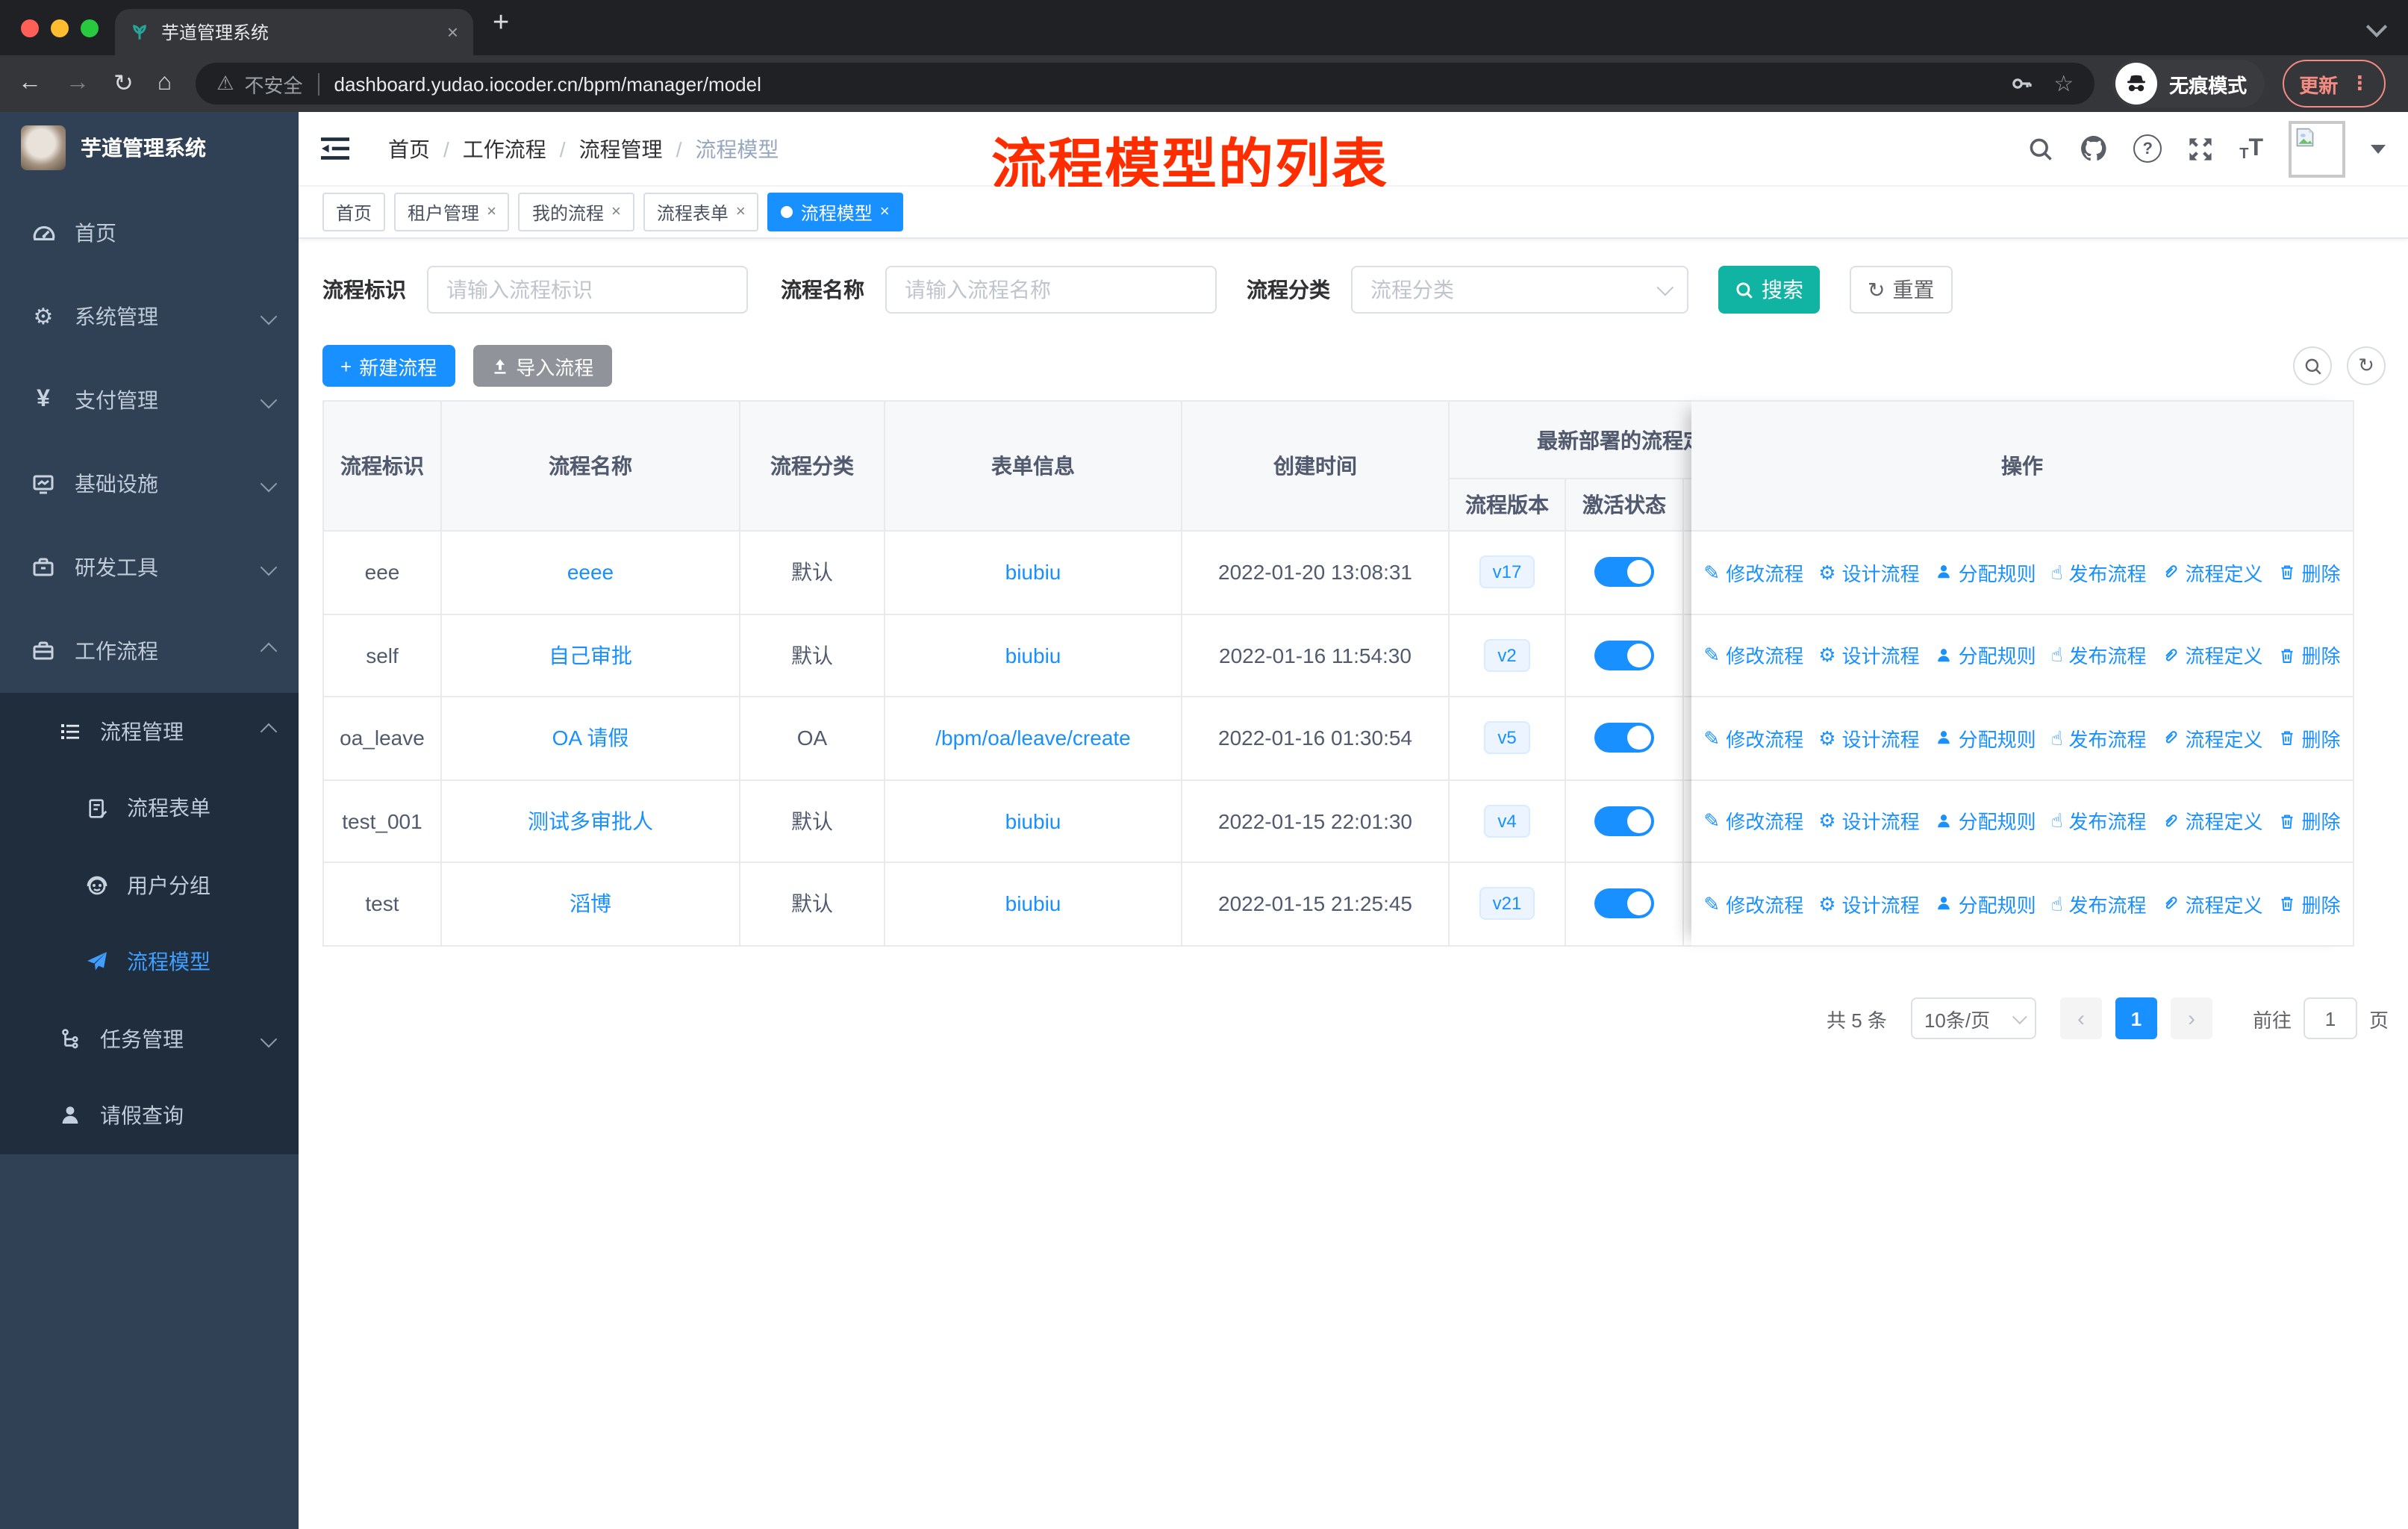 Image resolution: width=2408 pixels, height=1529 pixels. Describe the element at coordinates (590, 573) in the screenshot. I see `model-name-link: eeee` at that location.